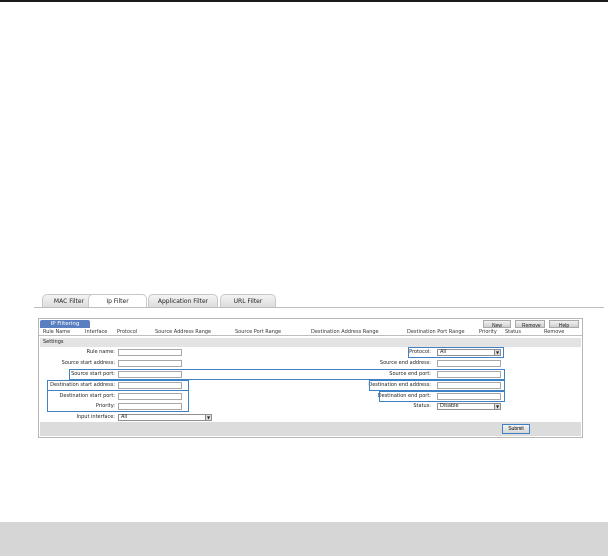 The image size is (608, 556). Describe the element at coordinates (530, 324) in the screenshot. I see `remove-button: Remove` at that location.